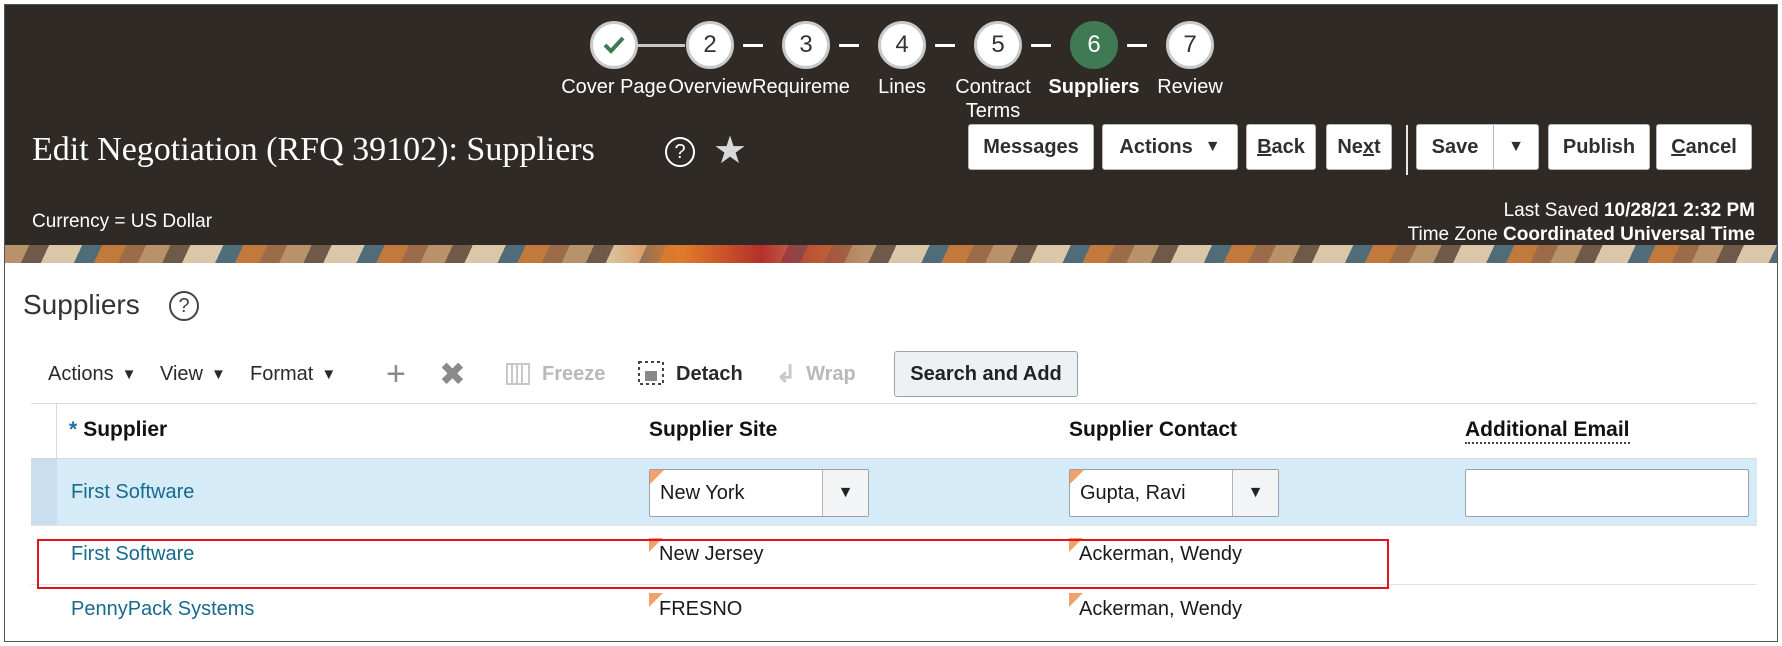  What do you see at coordinates (1551, 210) in the screenshot?
I see `last-saved-label: Last Saved` at bounding box center [1551, 210].